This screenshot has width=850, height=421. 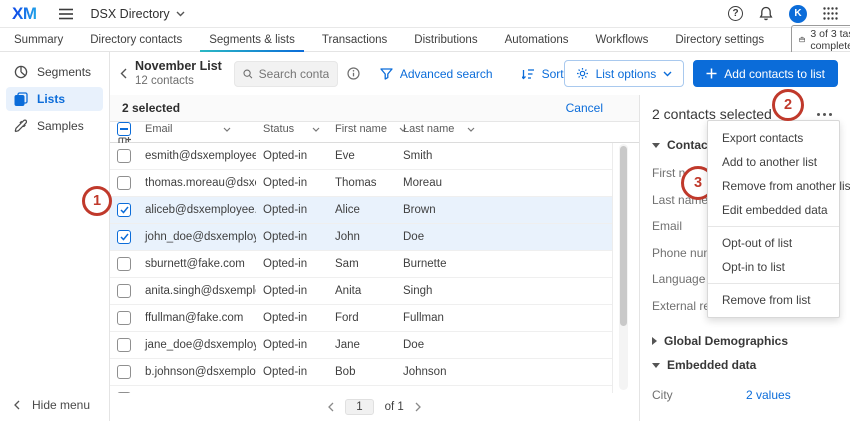 I want to click on advanced-search-label: Advanced search, so click(x=446, y=73).